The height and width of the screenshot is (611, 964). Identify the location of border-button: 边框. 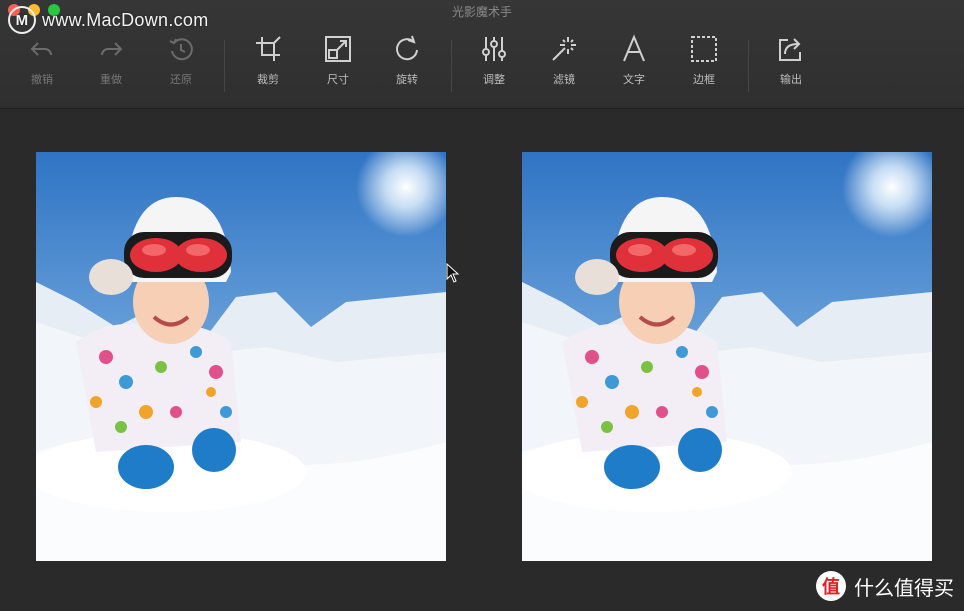
(704, 60).